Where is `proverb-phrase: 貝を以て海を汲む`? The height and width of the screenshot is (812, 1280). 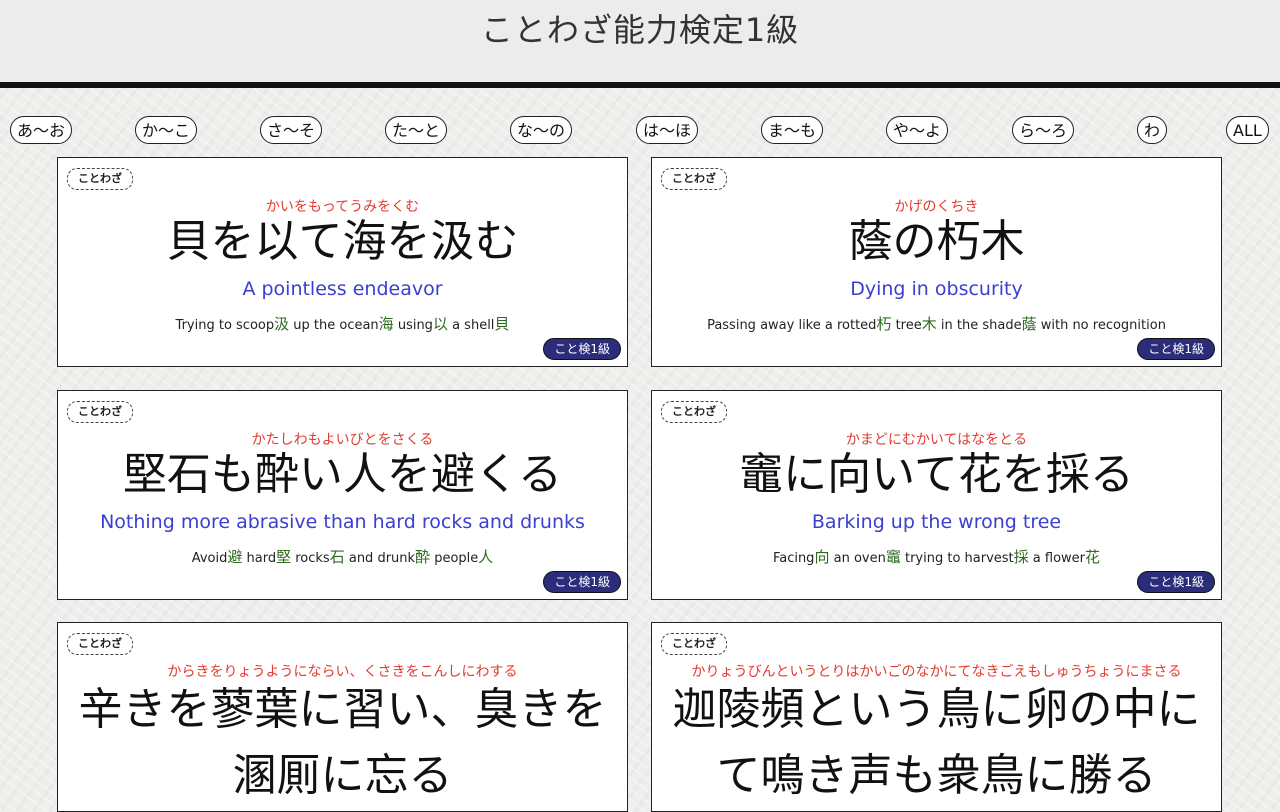 proverb-phrase: 貝を以て海を汲む is located at coordinates (342, 241).